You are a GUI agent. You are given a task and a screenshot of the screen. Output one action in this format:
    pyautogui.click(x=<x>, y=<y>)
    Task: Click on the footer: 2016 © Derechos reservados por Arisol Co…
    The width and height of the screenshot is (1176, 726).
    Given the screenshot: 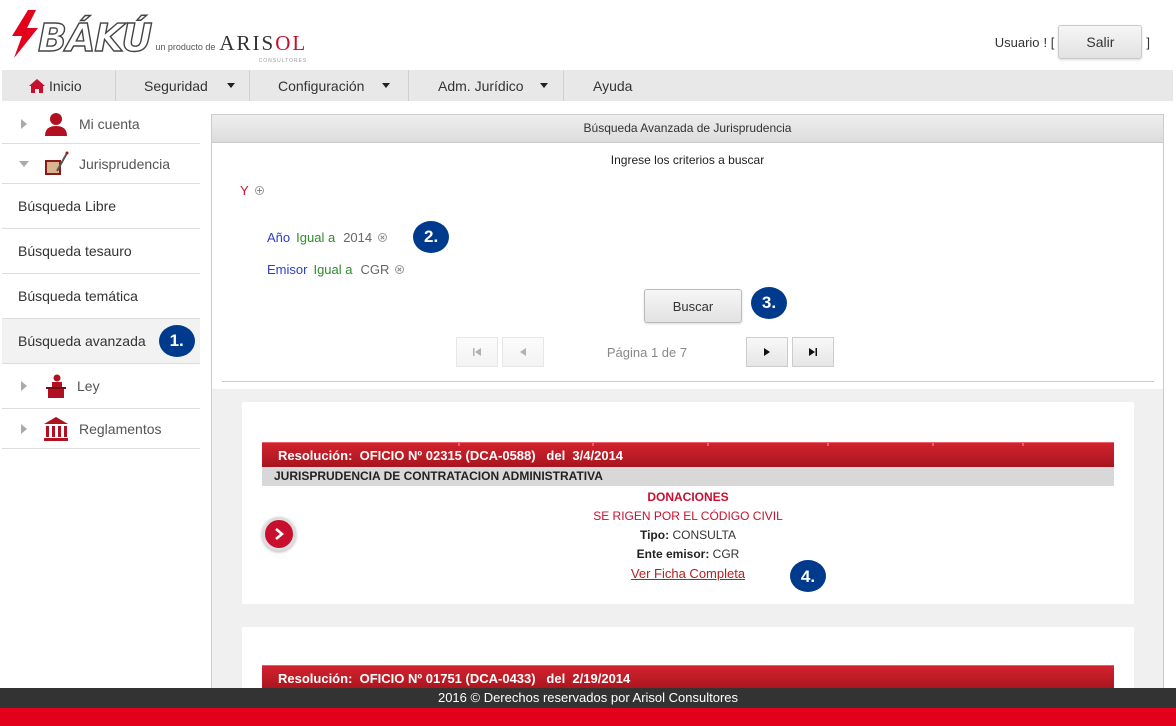 What is the action you would take?
    pyautogui.click(x=588, y=698)
    